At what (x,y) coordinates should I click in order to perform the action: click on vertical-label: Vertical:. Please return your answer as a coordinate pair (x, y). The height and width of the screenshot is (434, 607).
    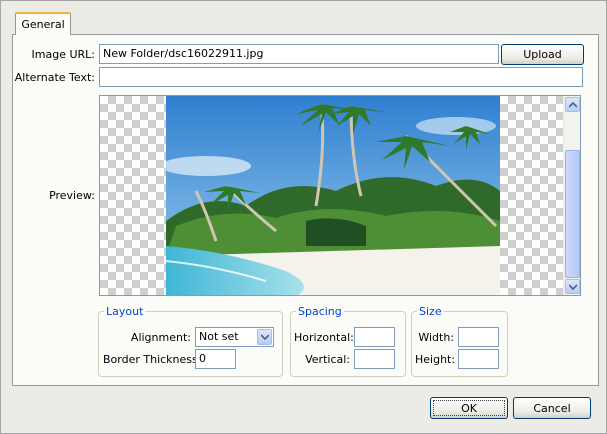
    Looking at the image, I should click on (327, 359).